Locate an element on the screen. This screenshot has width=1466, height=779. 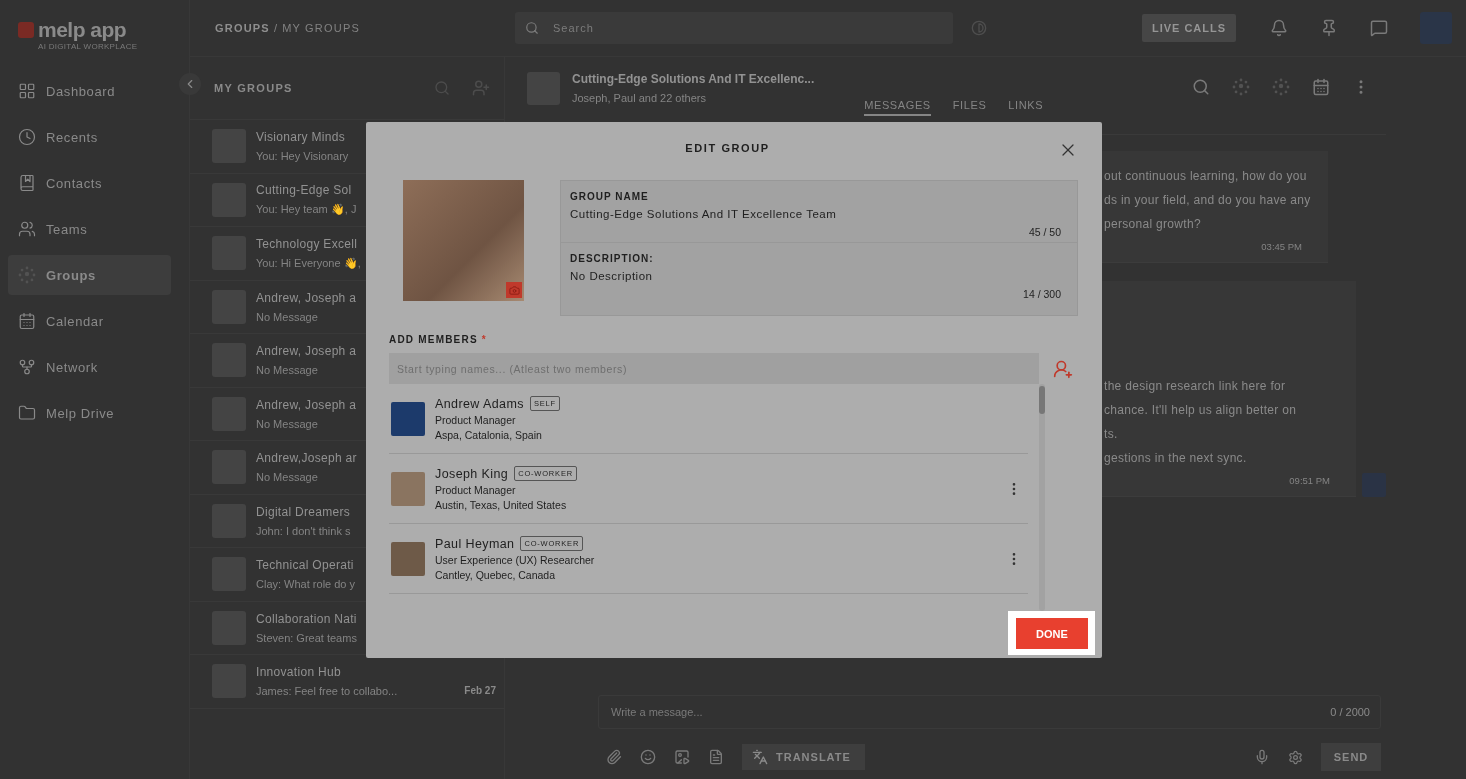
sidebar-item: Teams is located at coordinates (89, 229).